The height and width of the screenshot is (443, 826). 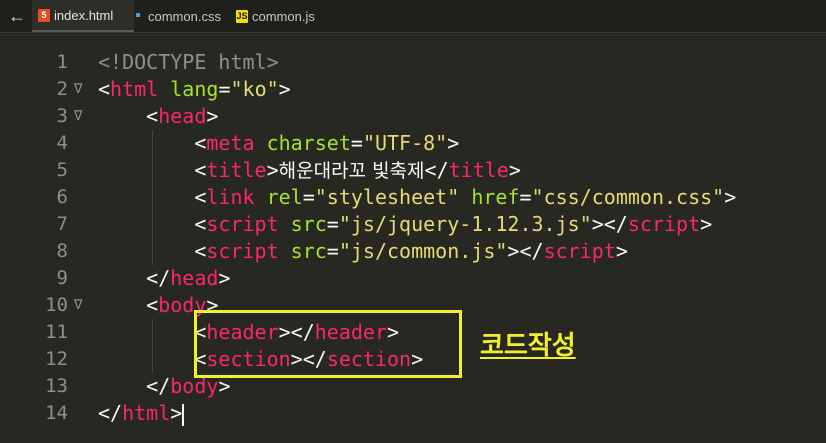 I want to click on annotation-label: 코드작성, so click(x=528, y=346).